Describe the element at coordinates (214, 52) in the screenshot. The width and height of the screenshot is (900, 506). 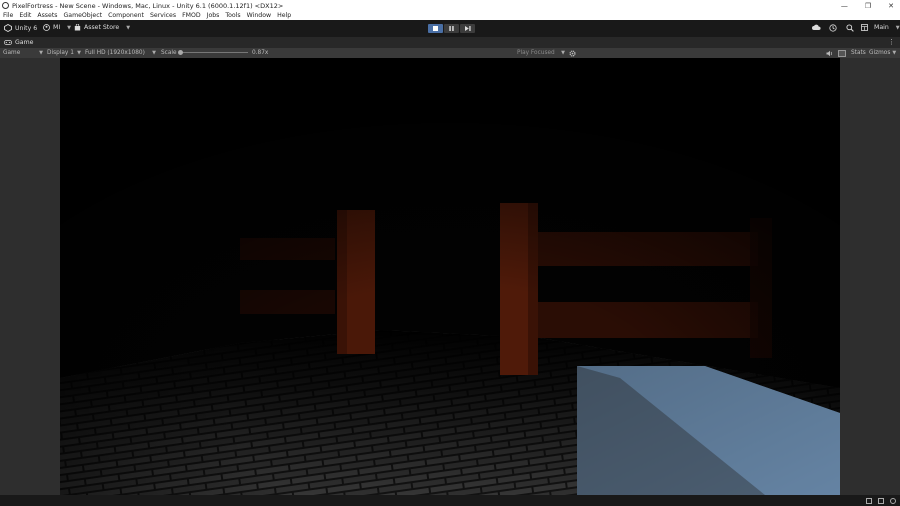
I see `scale-slider-track` at that location.